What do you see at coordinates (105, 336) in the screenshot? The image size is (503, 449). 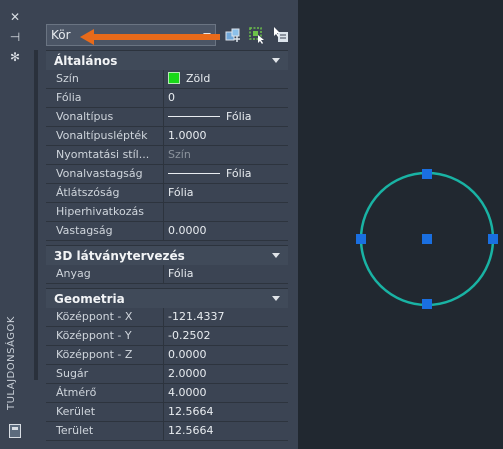 I see `property-label: Középpont - Y` at bounding box center [105, 336].